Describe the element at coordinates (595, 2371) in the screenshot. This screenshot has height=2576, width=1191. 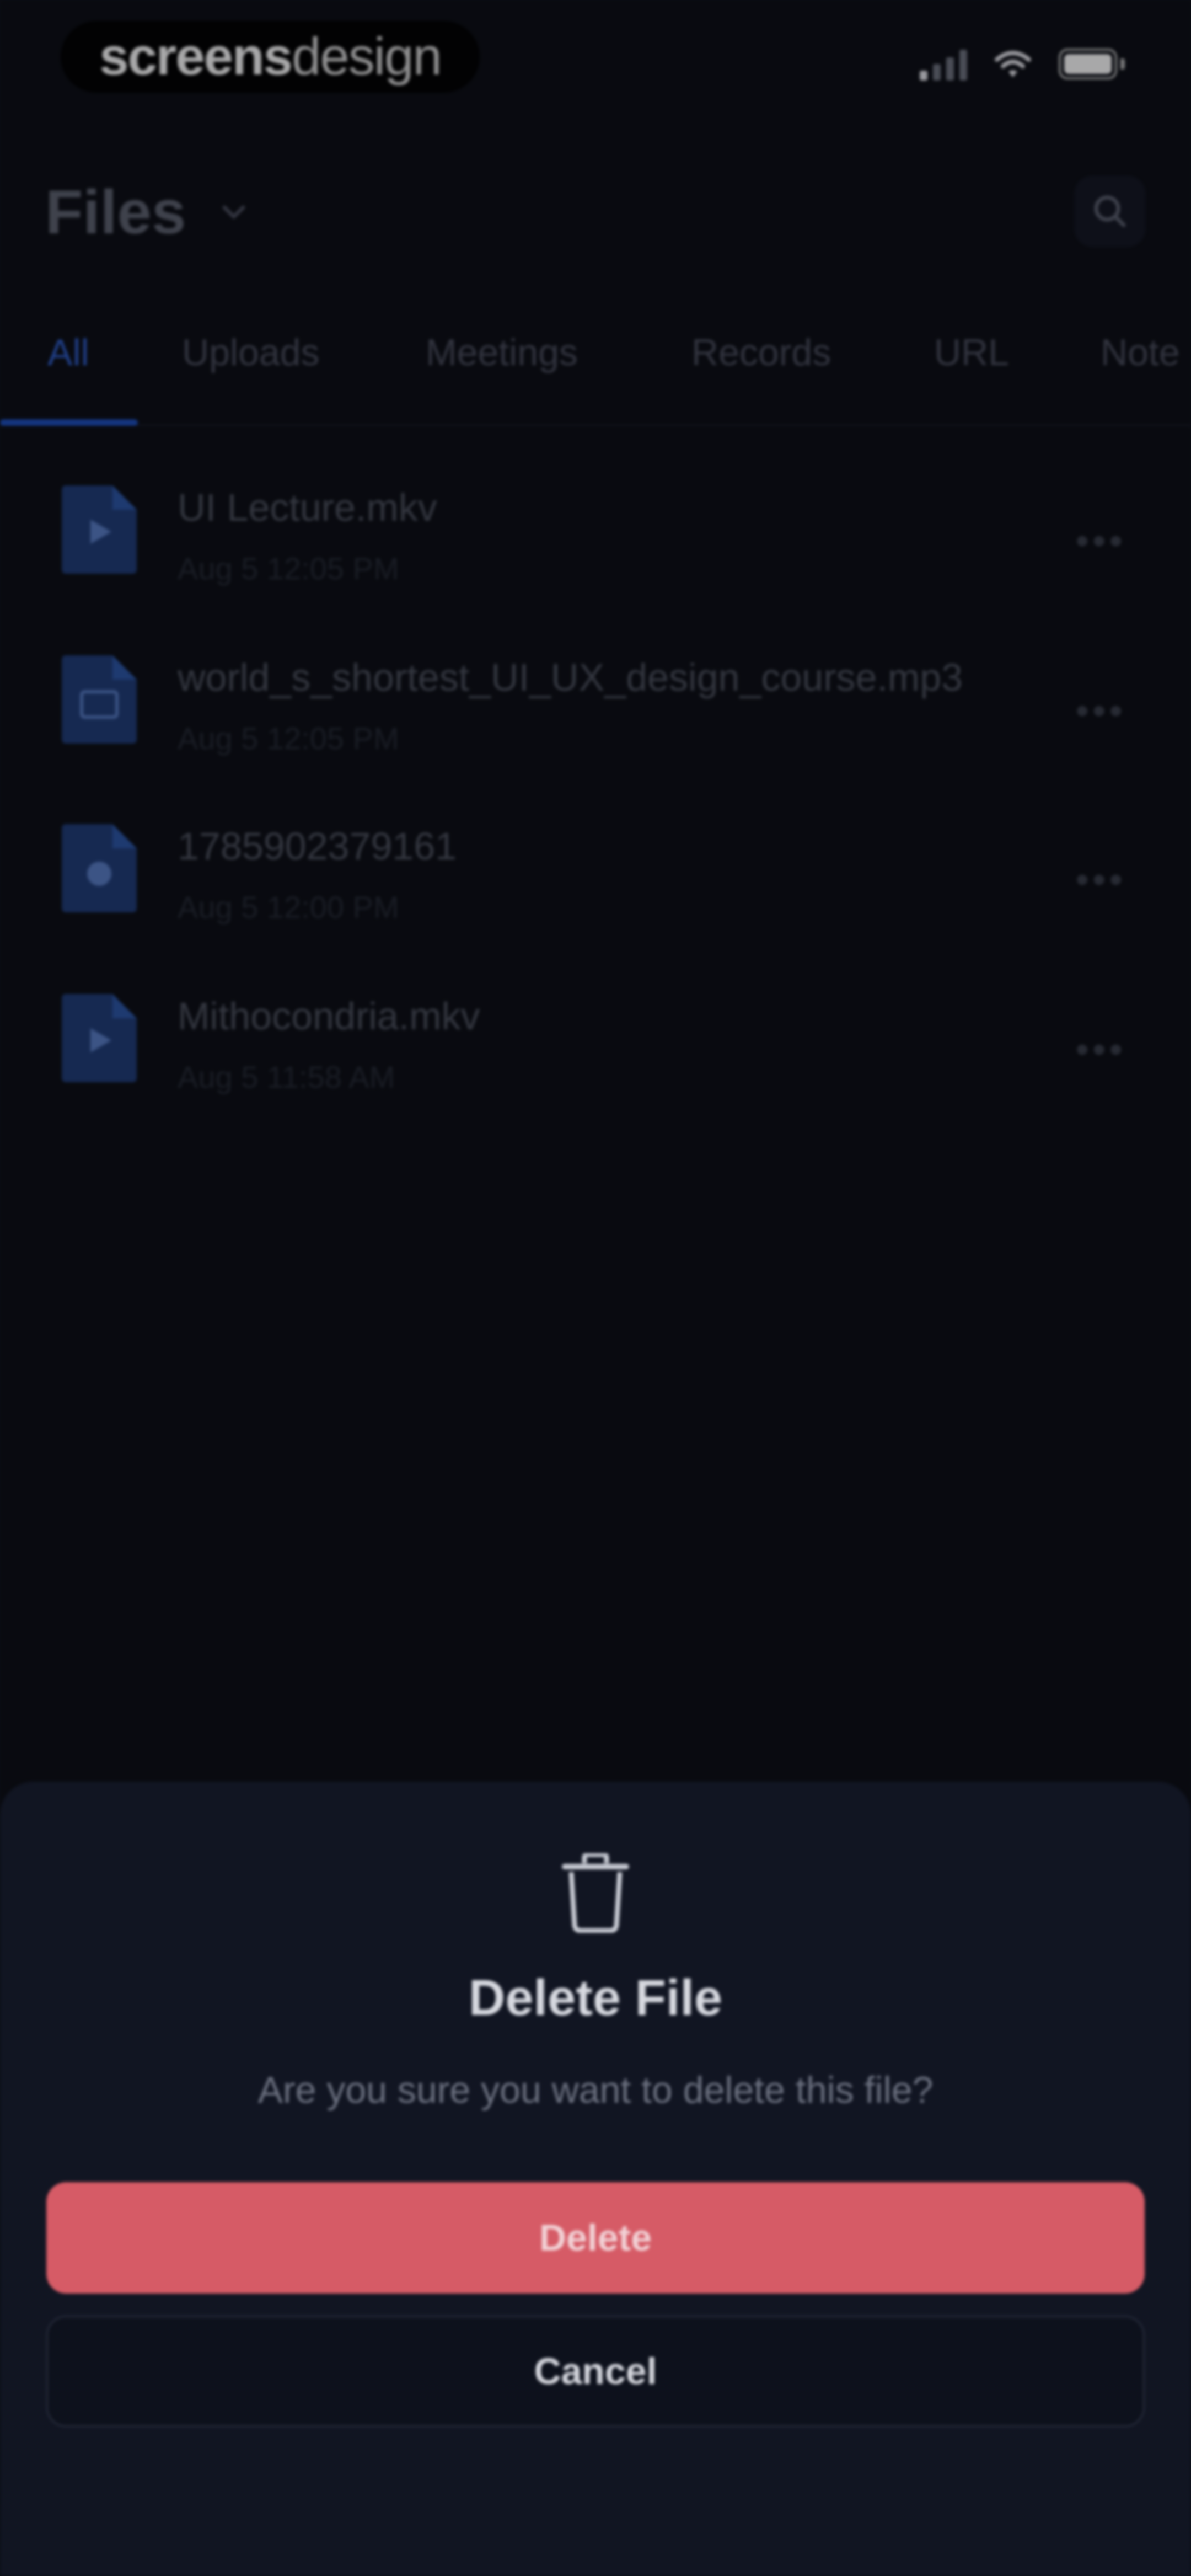
I see `cancel-button: Cancel` at that location.